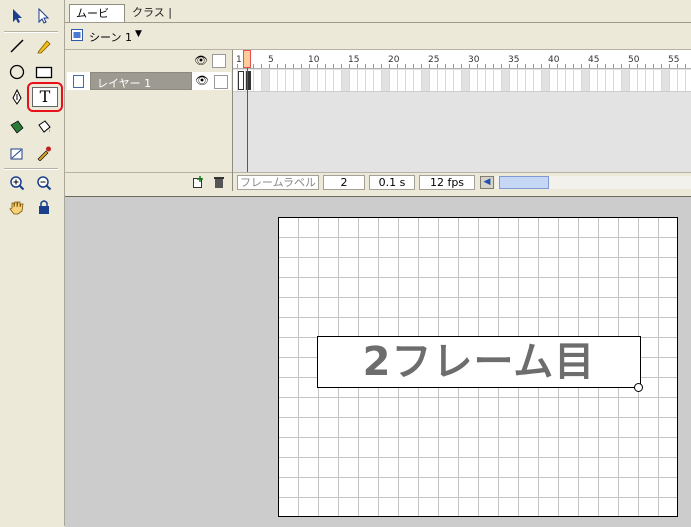 This screenshot has height=527, width=691. I want to click on text-field-box: 2フレーム目, so click(479, 362).